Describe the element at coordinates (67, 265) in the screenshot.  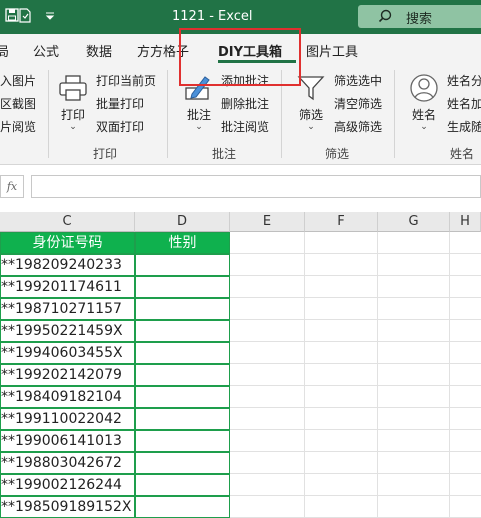
I see `cell-id-number: **198209240233` at that location.